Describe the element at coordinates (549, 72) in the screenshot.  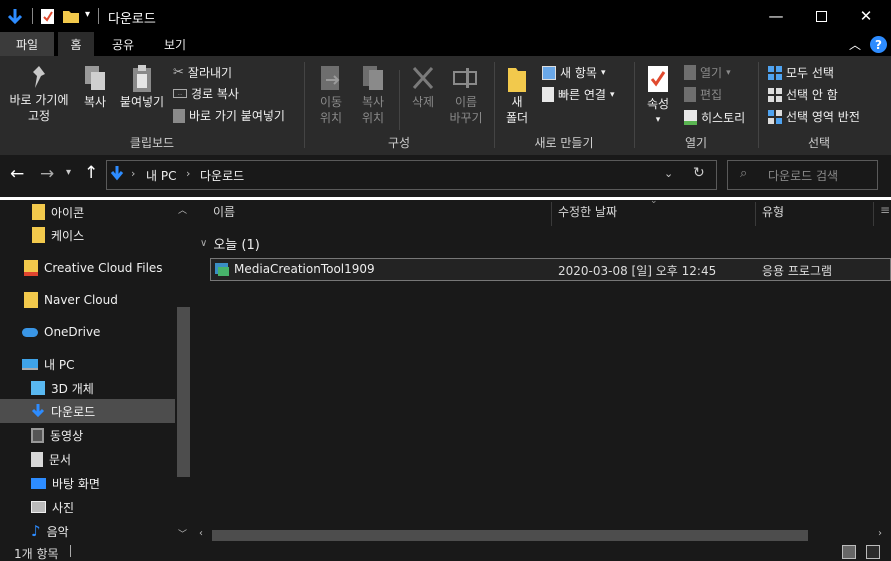
I see `new-item-icon` at that location.